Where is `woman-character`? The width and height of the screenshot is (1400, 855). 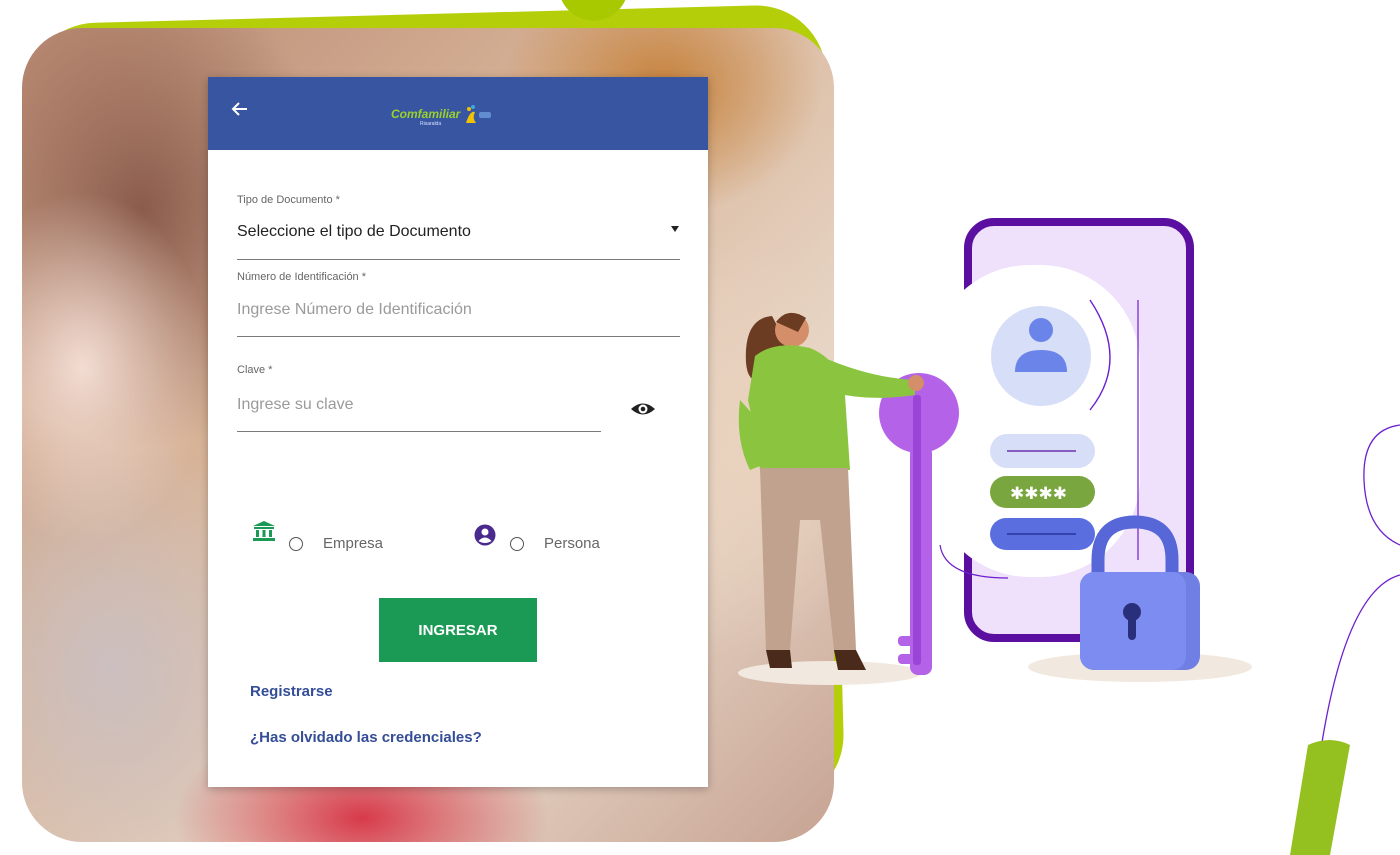
woman-character is located at coordinates (831, 491).